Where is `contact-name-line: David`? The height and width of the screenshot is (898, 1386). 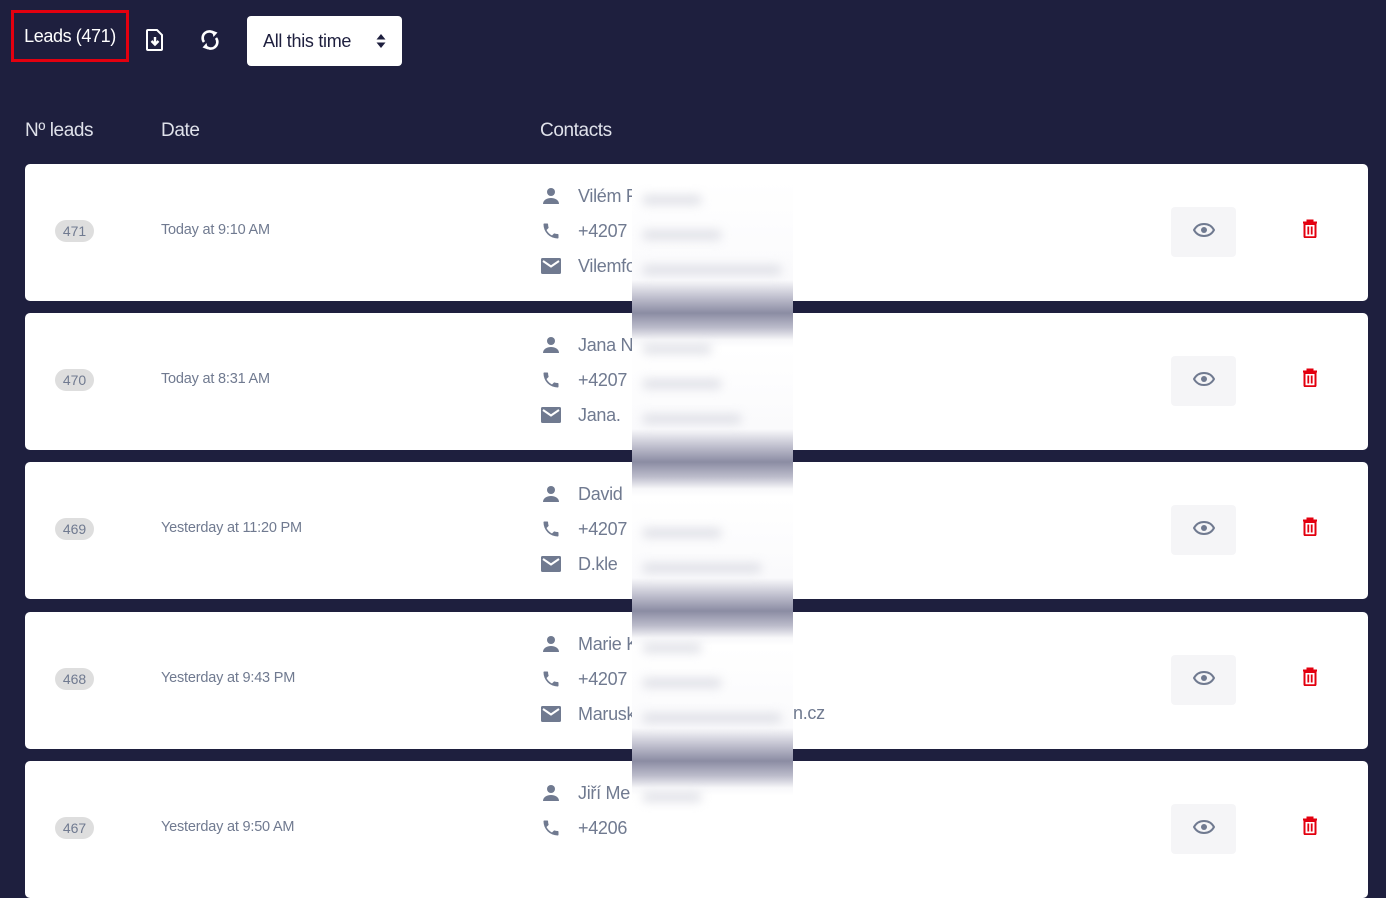 contact-name-line: David is located at coordinates (581, 494).